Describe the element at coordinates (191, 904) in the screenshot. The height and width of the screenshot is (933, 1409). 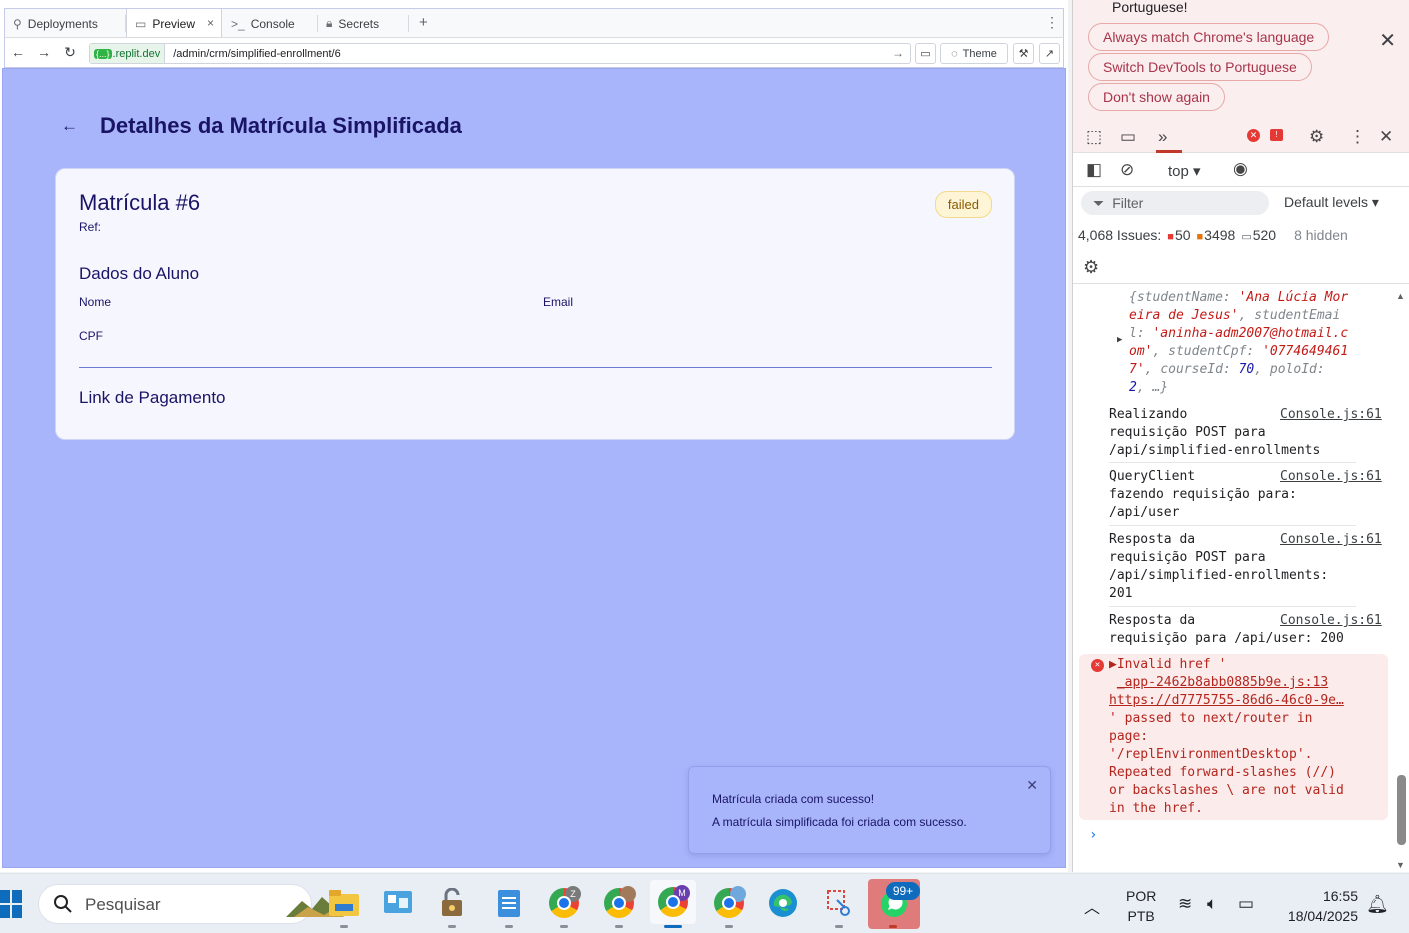
I see `taskbar-search-box: Pesquisar` at that location.